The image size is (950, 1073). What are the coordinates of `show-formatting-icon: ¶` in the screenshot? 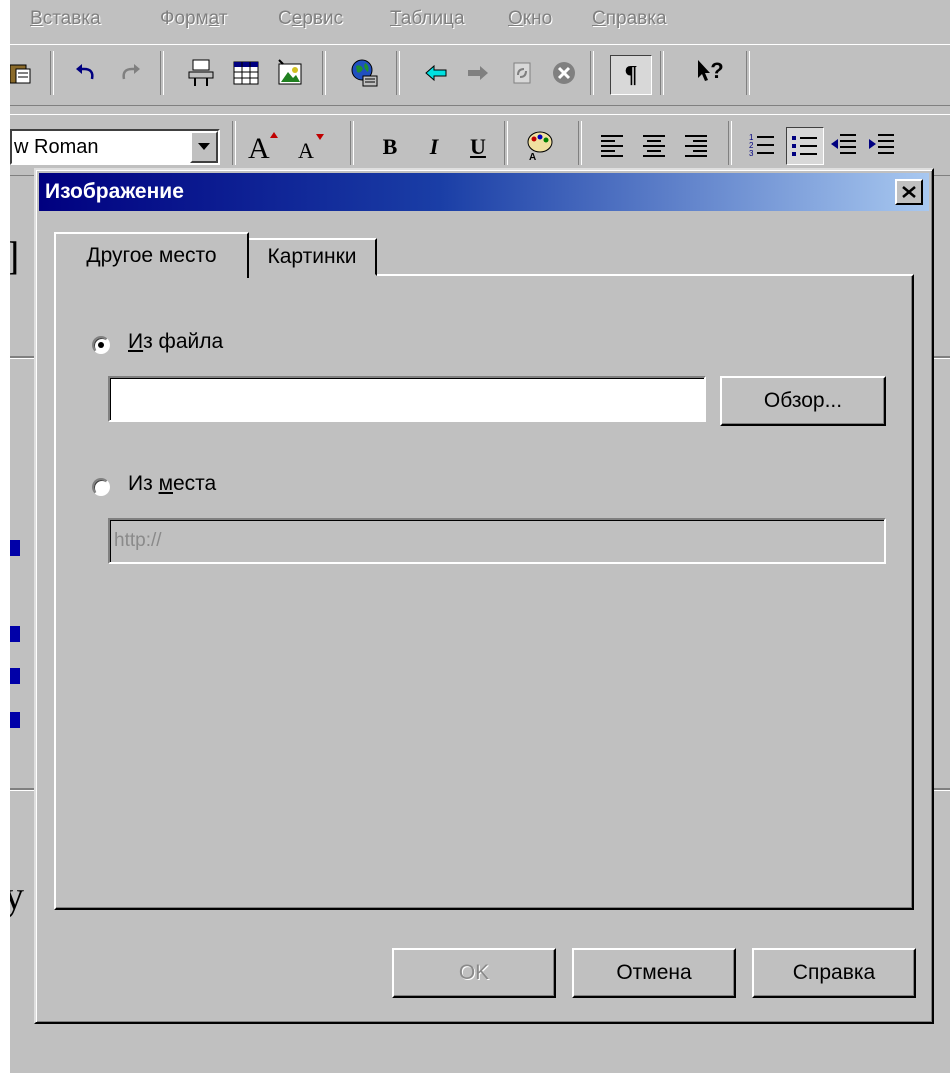 It's located at (631, 75).